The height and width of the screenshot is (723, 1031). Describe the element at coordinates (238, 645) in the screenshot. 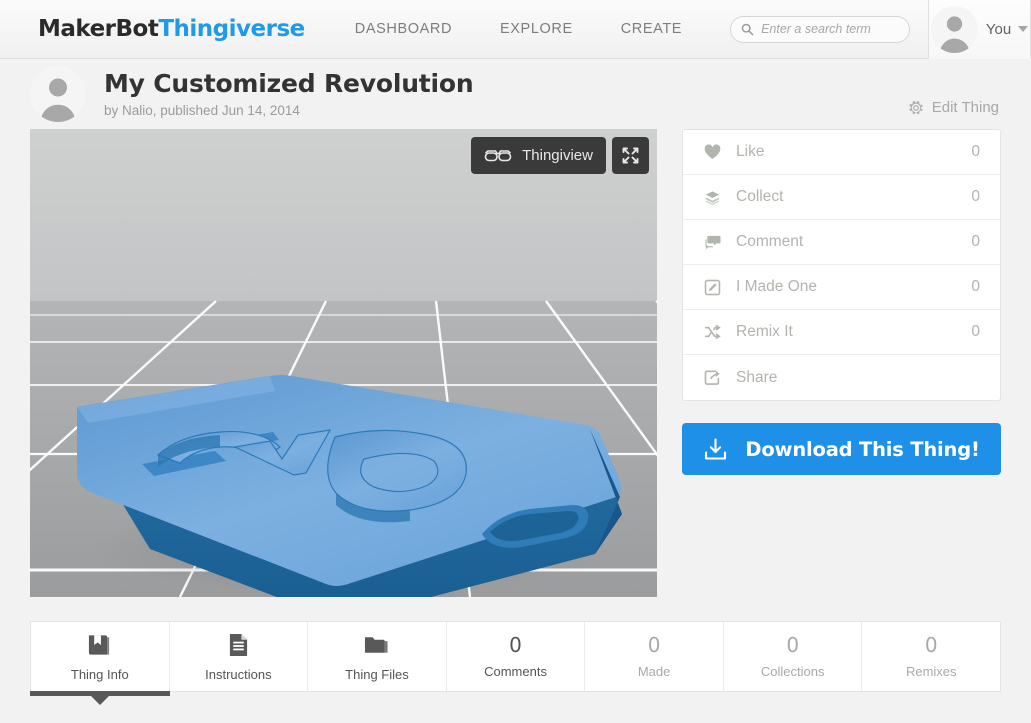

I see `document-icon` at that location.